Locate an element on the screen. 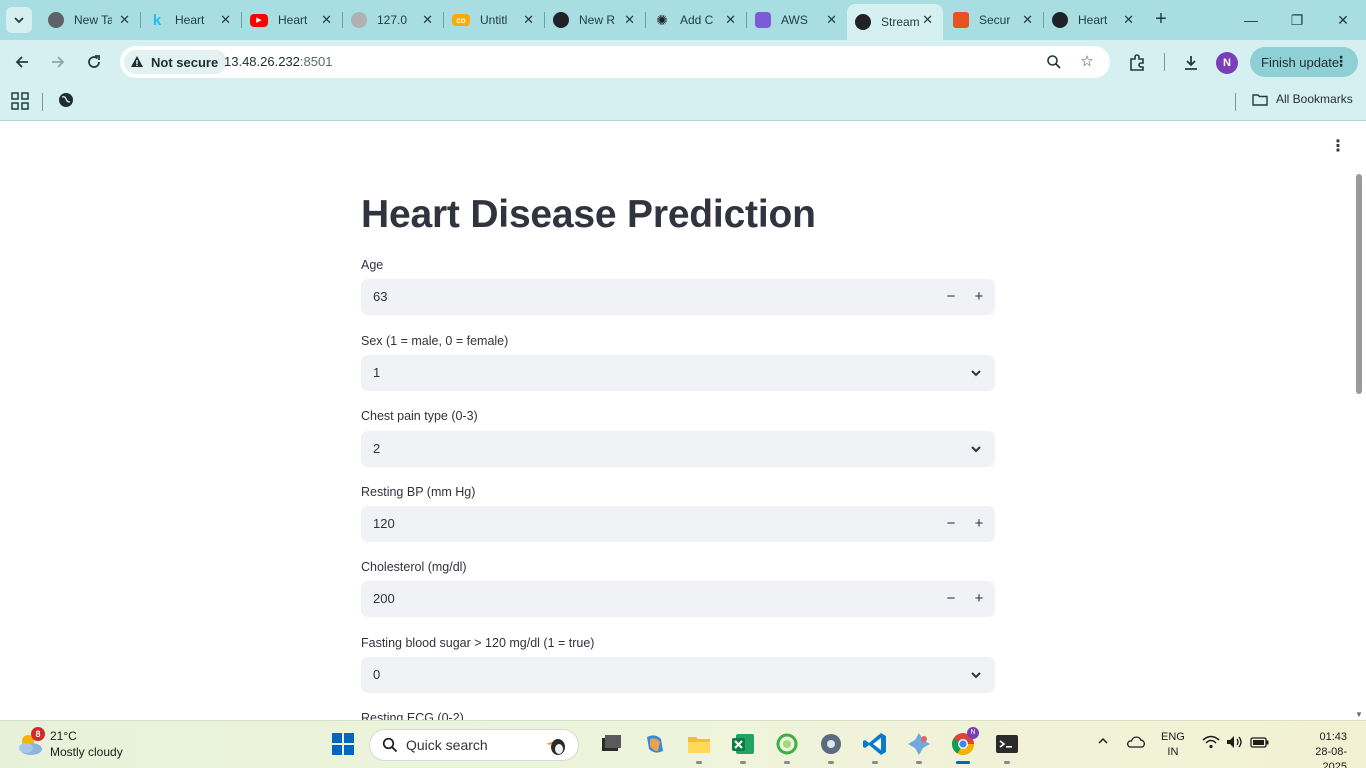 Image resolution: width=1366 pixels, height=768 pixels. close-window-button: ✕ is located at coordinates (1343, 20).